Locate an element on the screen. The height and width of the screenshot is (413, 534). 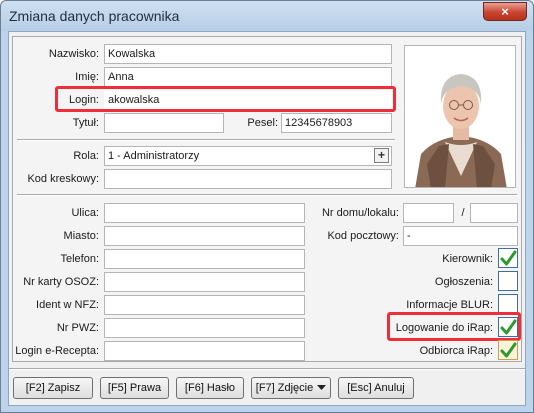
odbiorca-irap-checkbox is located at coordinates (508, 350).